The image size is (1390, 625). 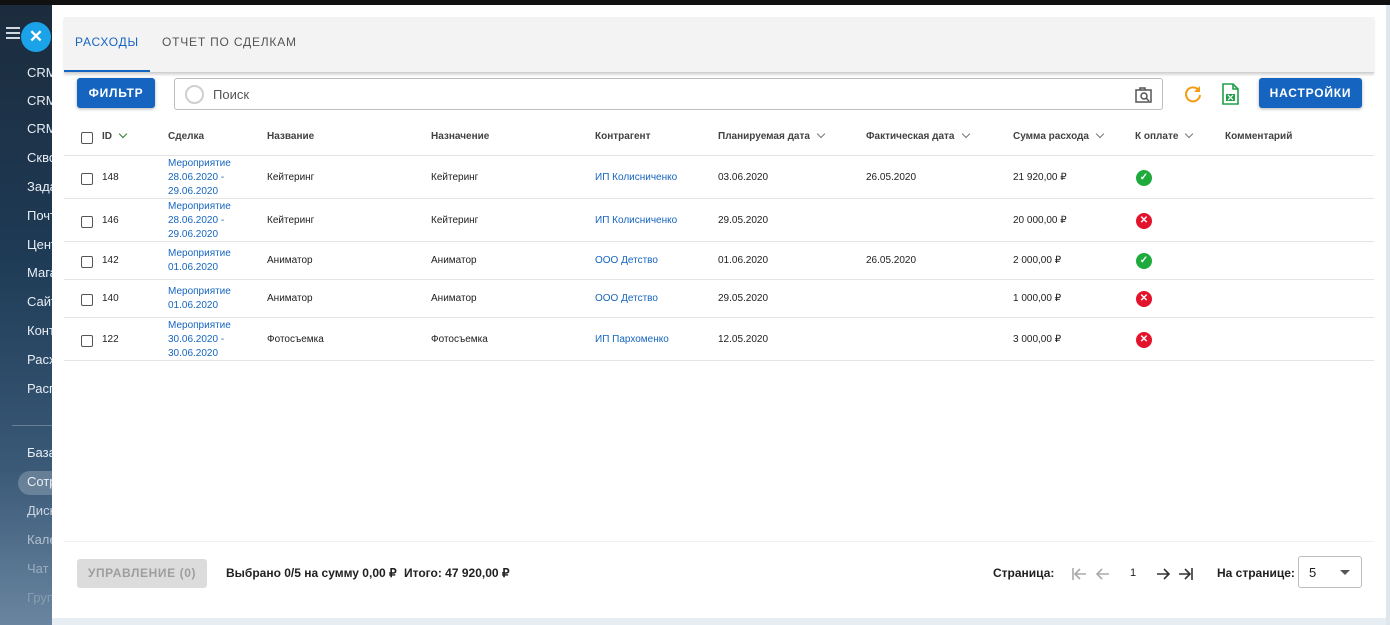 What do you see at coordinates (719, 45) in the screenshot?
I see `tabs-bar: РАСХОДЫ ОТЧЕТ ПО СДЕЛКАМ` at bounding box center [719, 45].